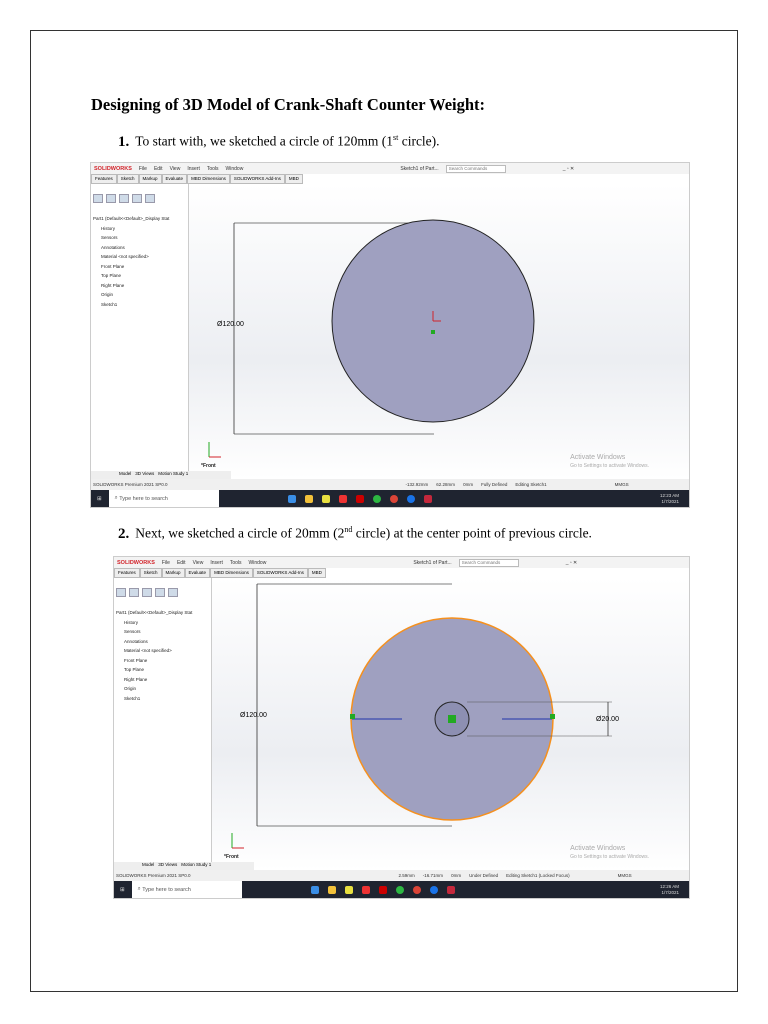 The height and width of the screenshot is (1024, 768). I want to click on center-point, so click(433, 332).